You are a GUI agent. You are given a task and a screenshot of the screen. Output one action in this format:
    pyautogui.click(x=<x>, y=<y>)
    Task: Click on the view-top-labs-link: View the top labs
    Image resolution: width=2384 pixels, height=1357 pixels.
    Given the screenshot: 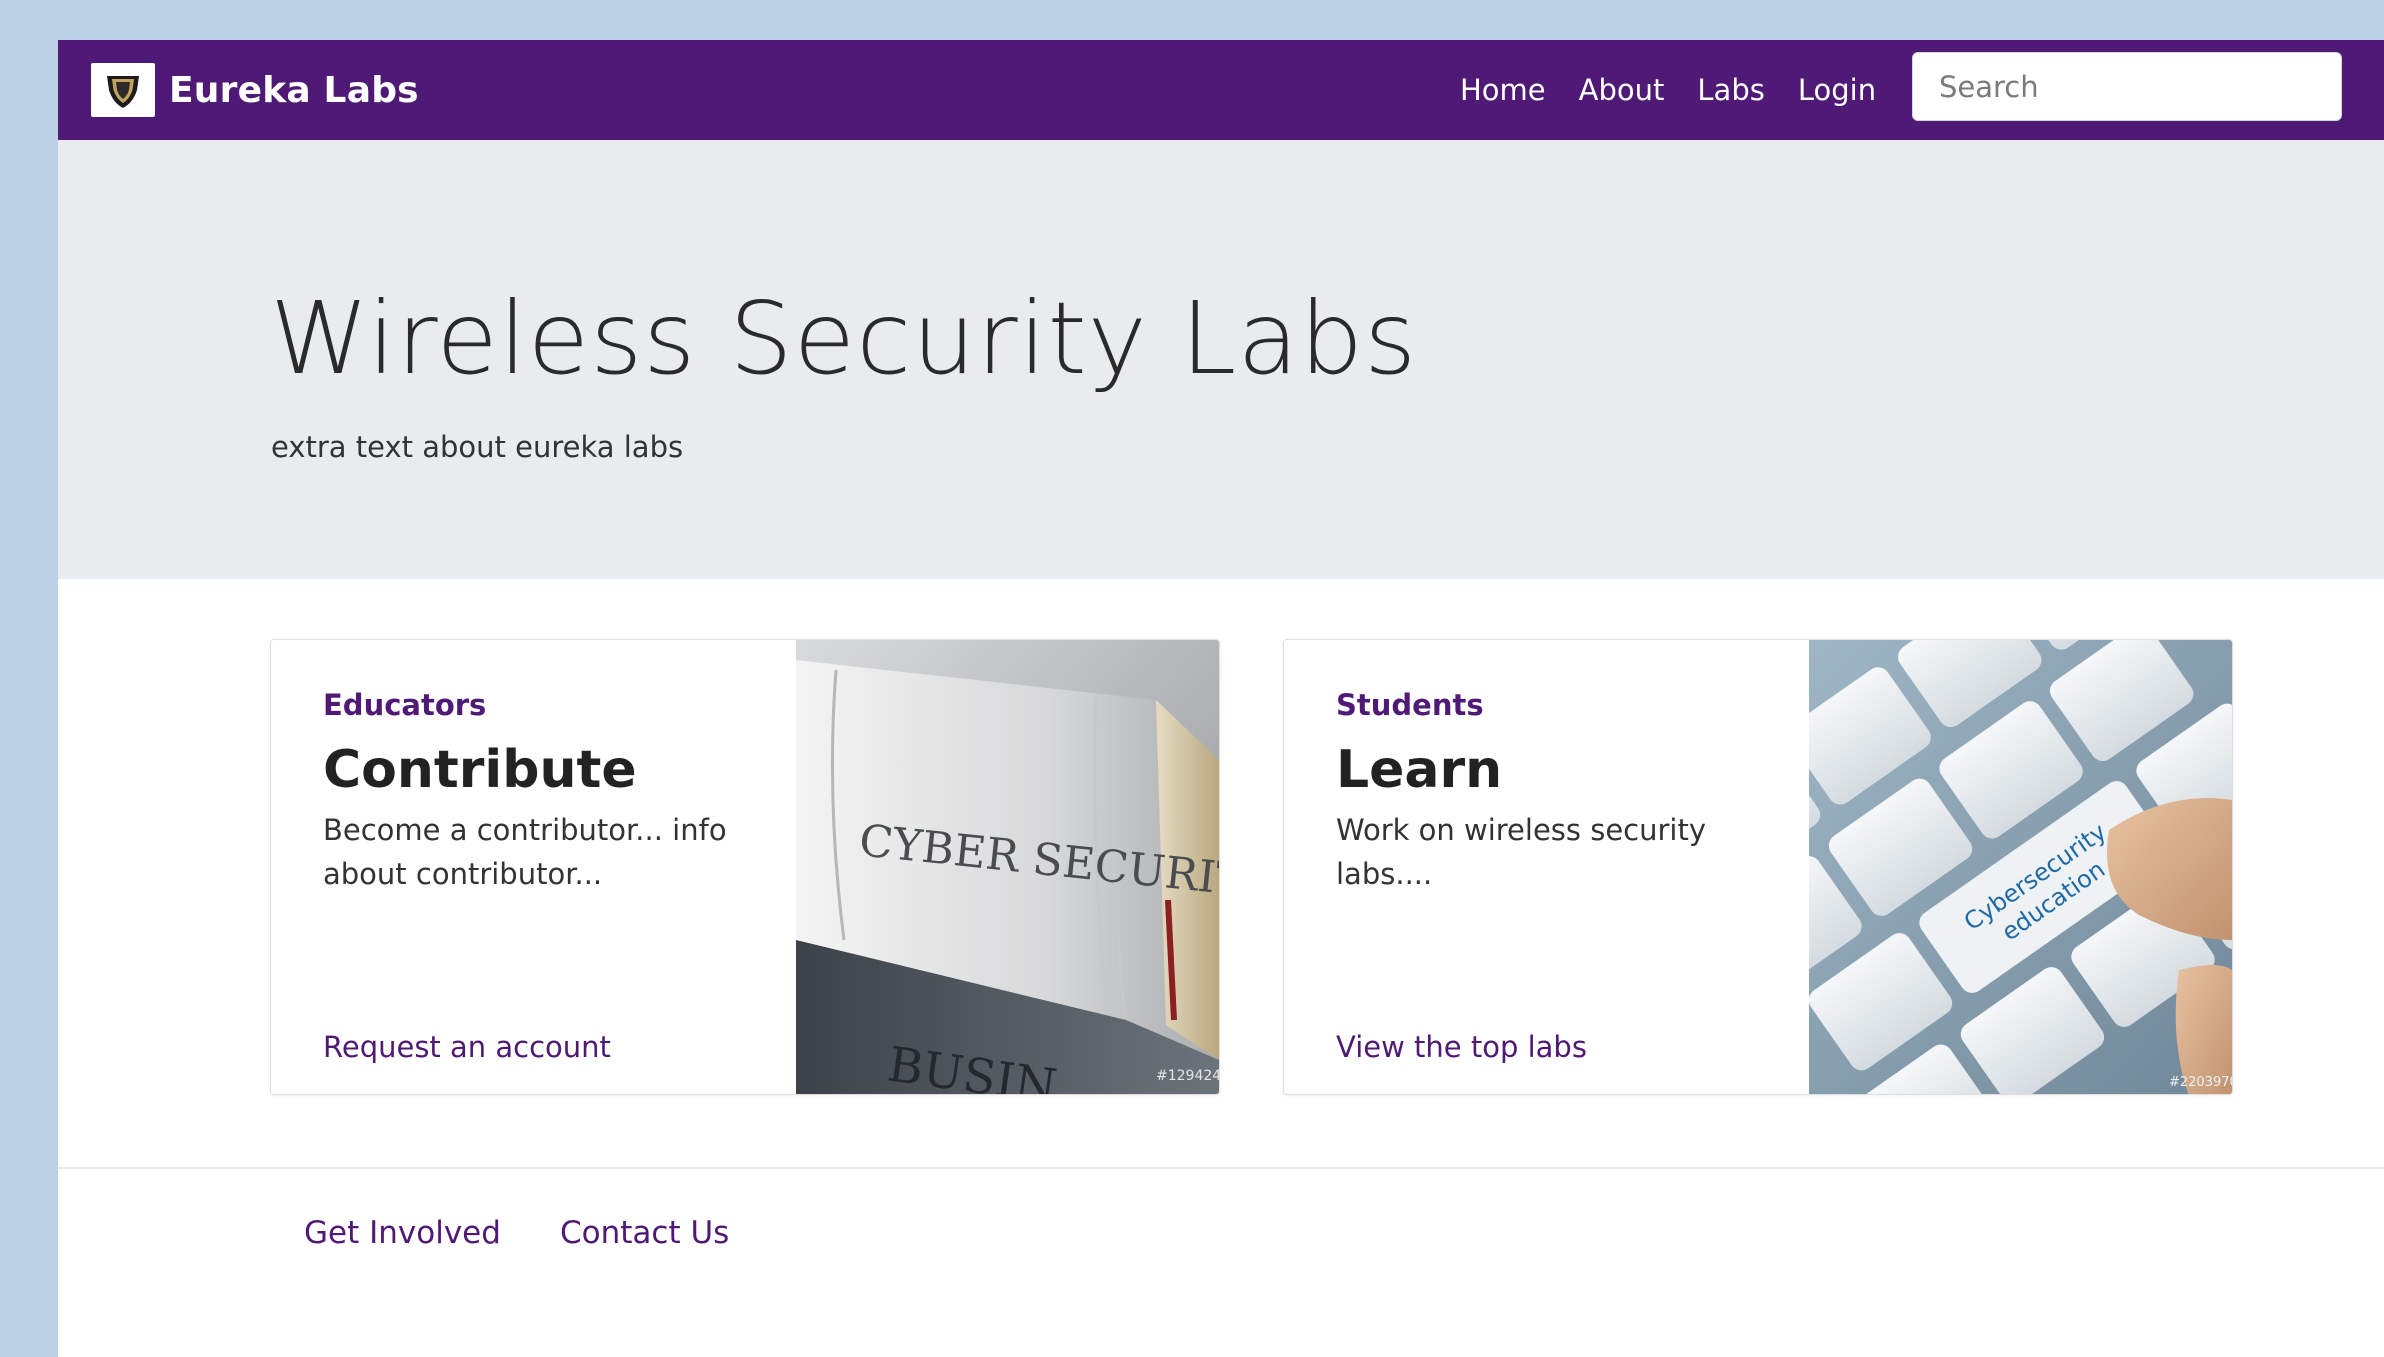 What is the action you would take?
    pyautogui.click(x=1461, y=1047)
    